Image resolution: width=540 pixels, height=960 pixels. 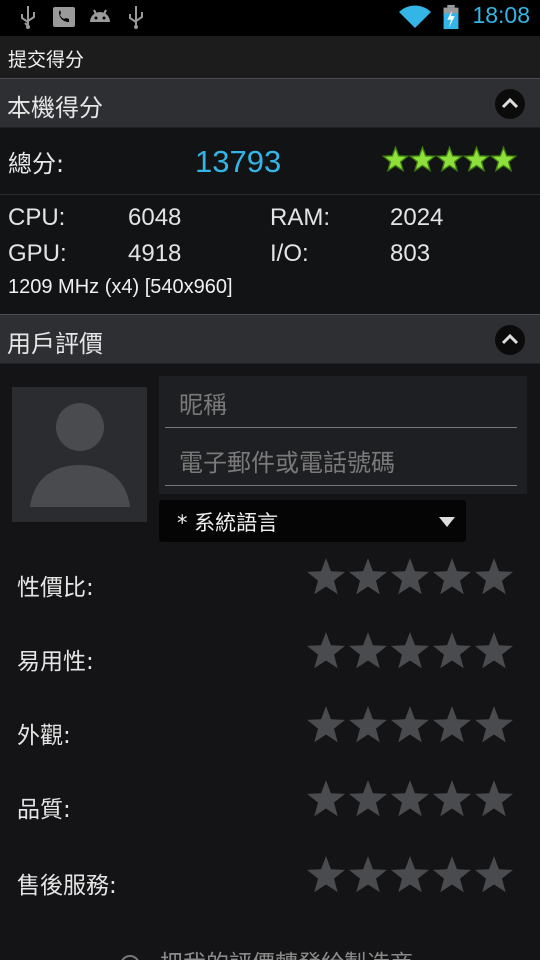 What do you see at coordinates (238, 161) in the screenshot?
I see `total-score-value: 13793` at bounding box center [238, 161].